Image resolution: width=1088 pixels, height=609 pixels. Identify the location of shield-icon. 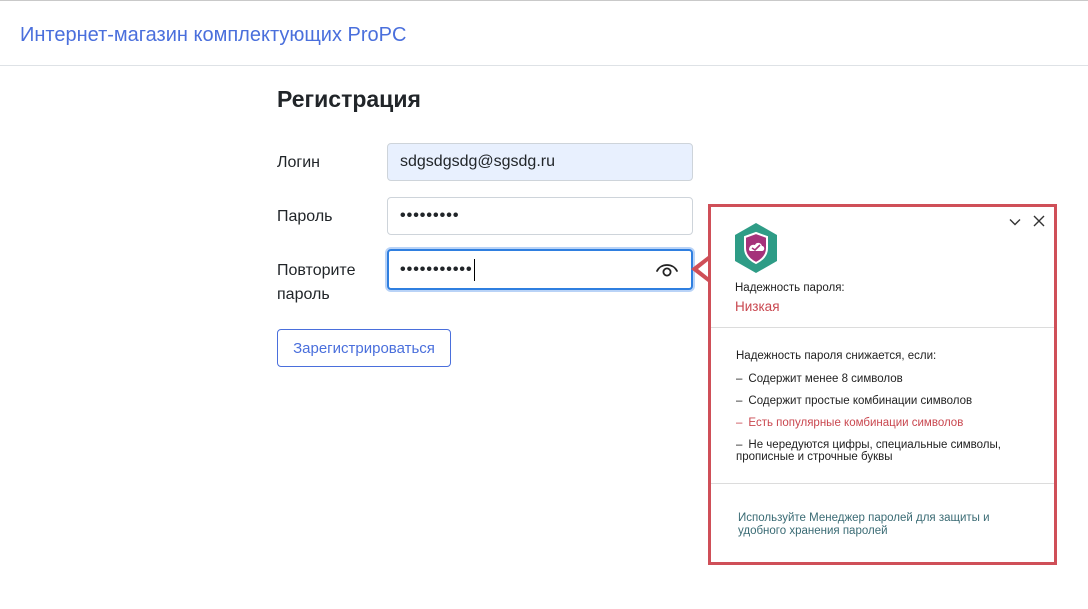
(756, 248).